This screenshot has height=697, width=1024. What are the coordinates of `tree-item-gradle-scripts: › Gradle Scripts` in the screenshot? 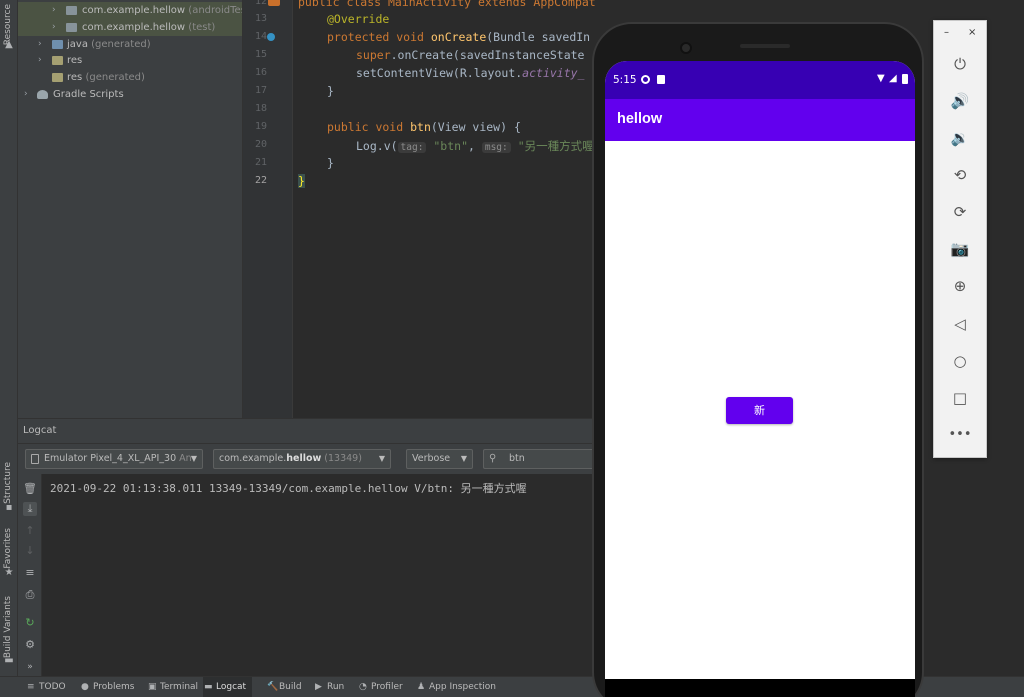 It's located at (130, 94).